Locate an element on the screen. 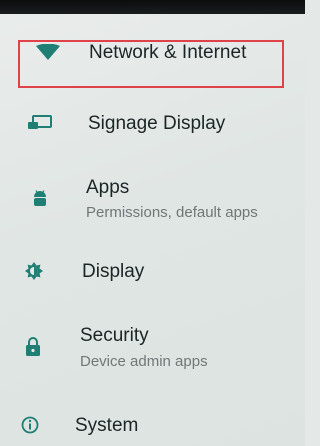  settings-item-subtitle: Device admin apps is located at coordinates (144, 361).